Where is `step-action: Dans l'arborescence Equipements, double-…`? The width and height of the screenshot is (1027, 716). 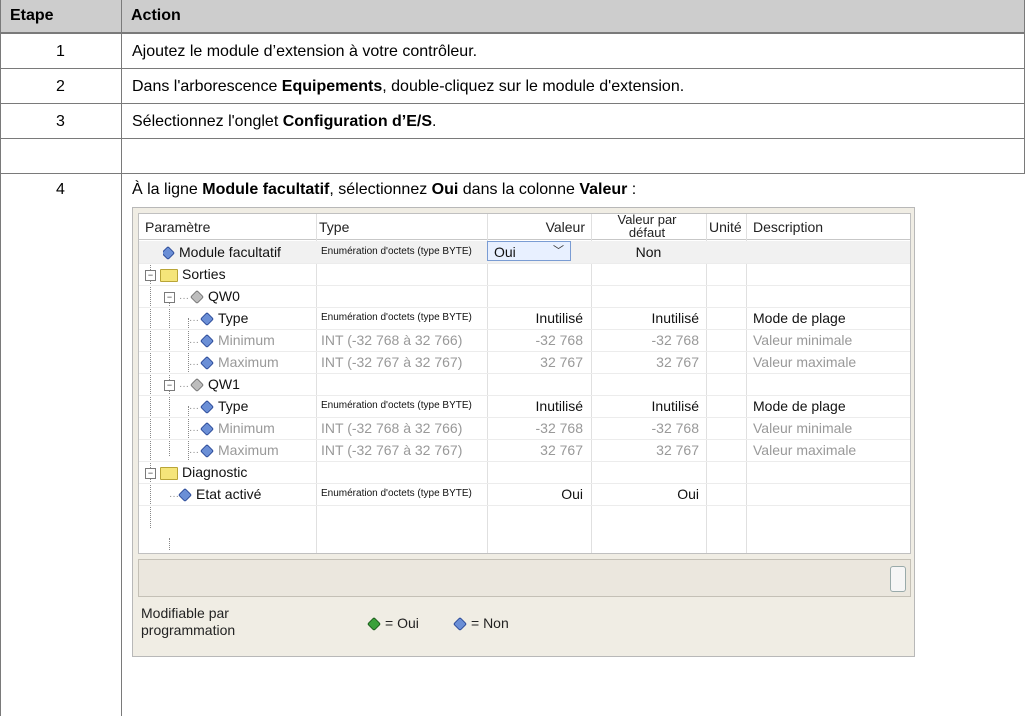 step-action: Dans l'arborescence Equipements, double-… is located at coordinates (408, 86).